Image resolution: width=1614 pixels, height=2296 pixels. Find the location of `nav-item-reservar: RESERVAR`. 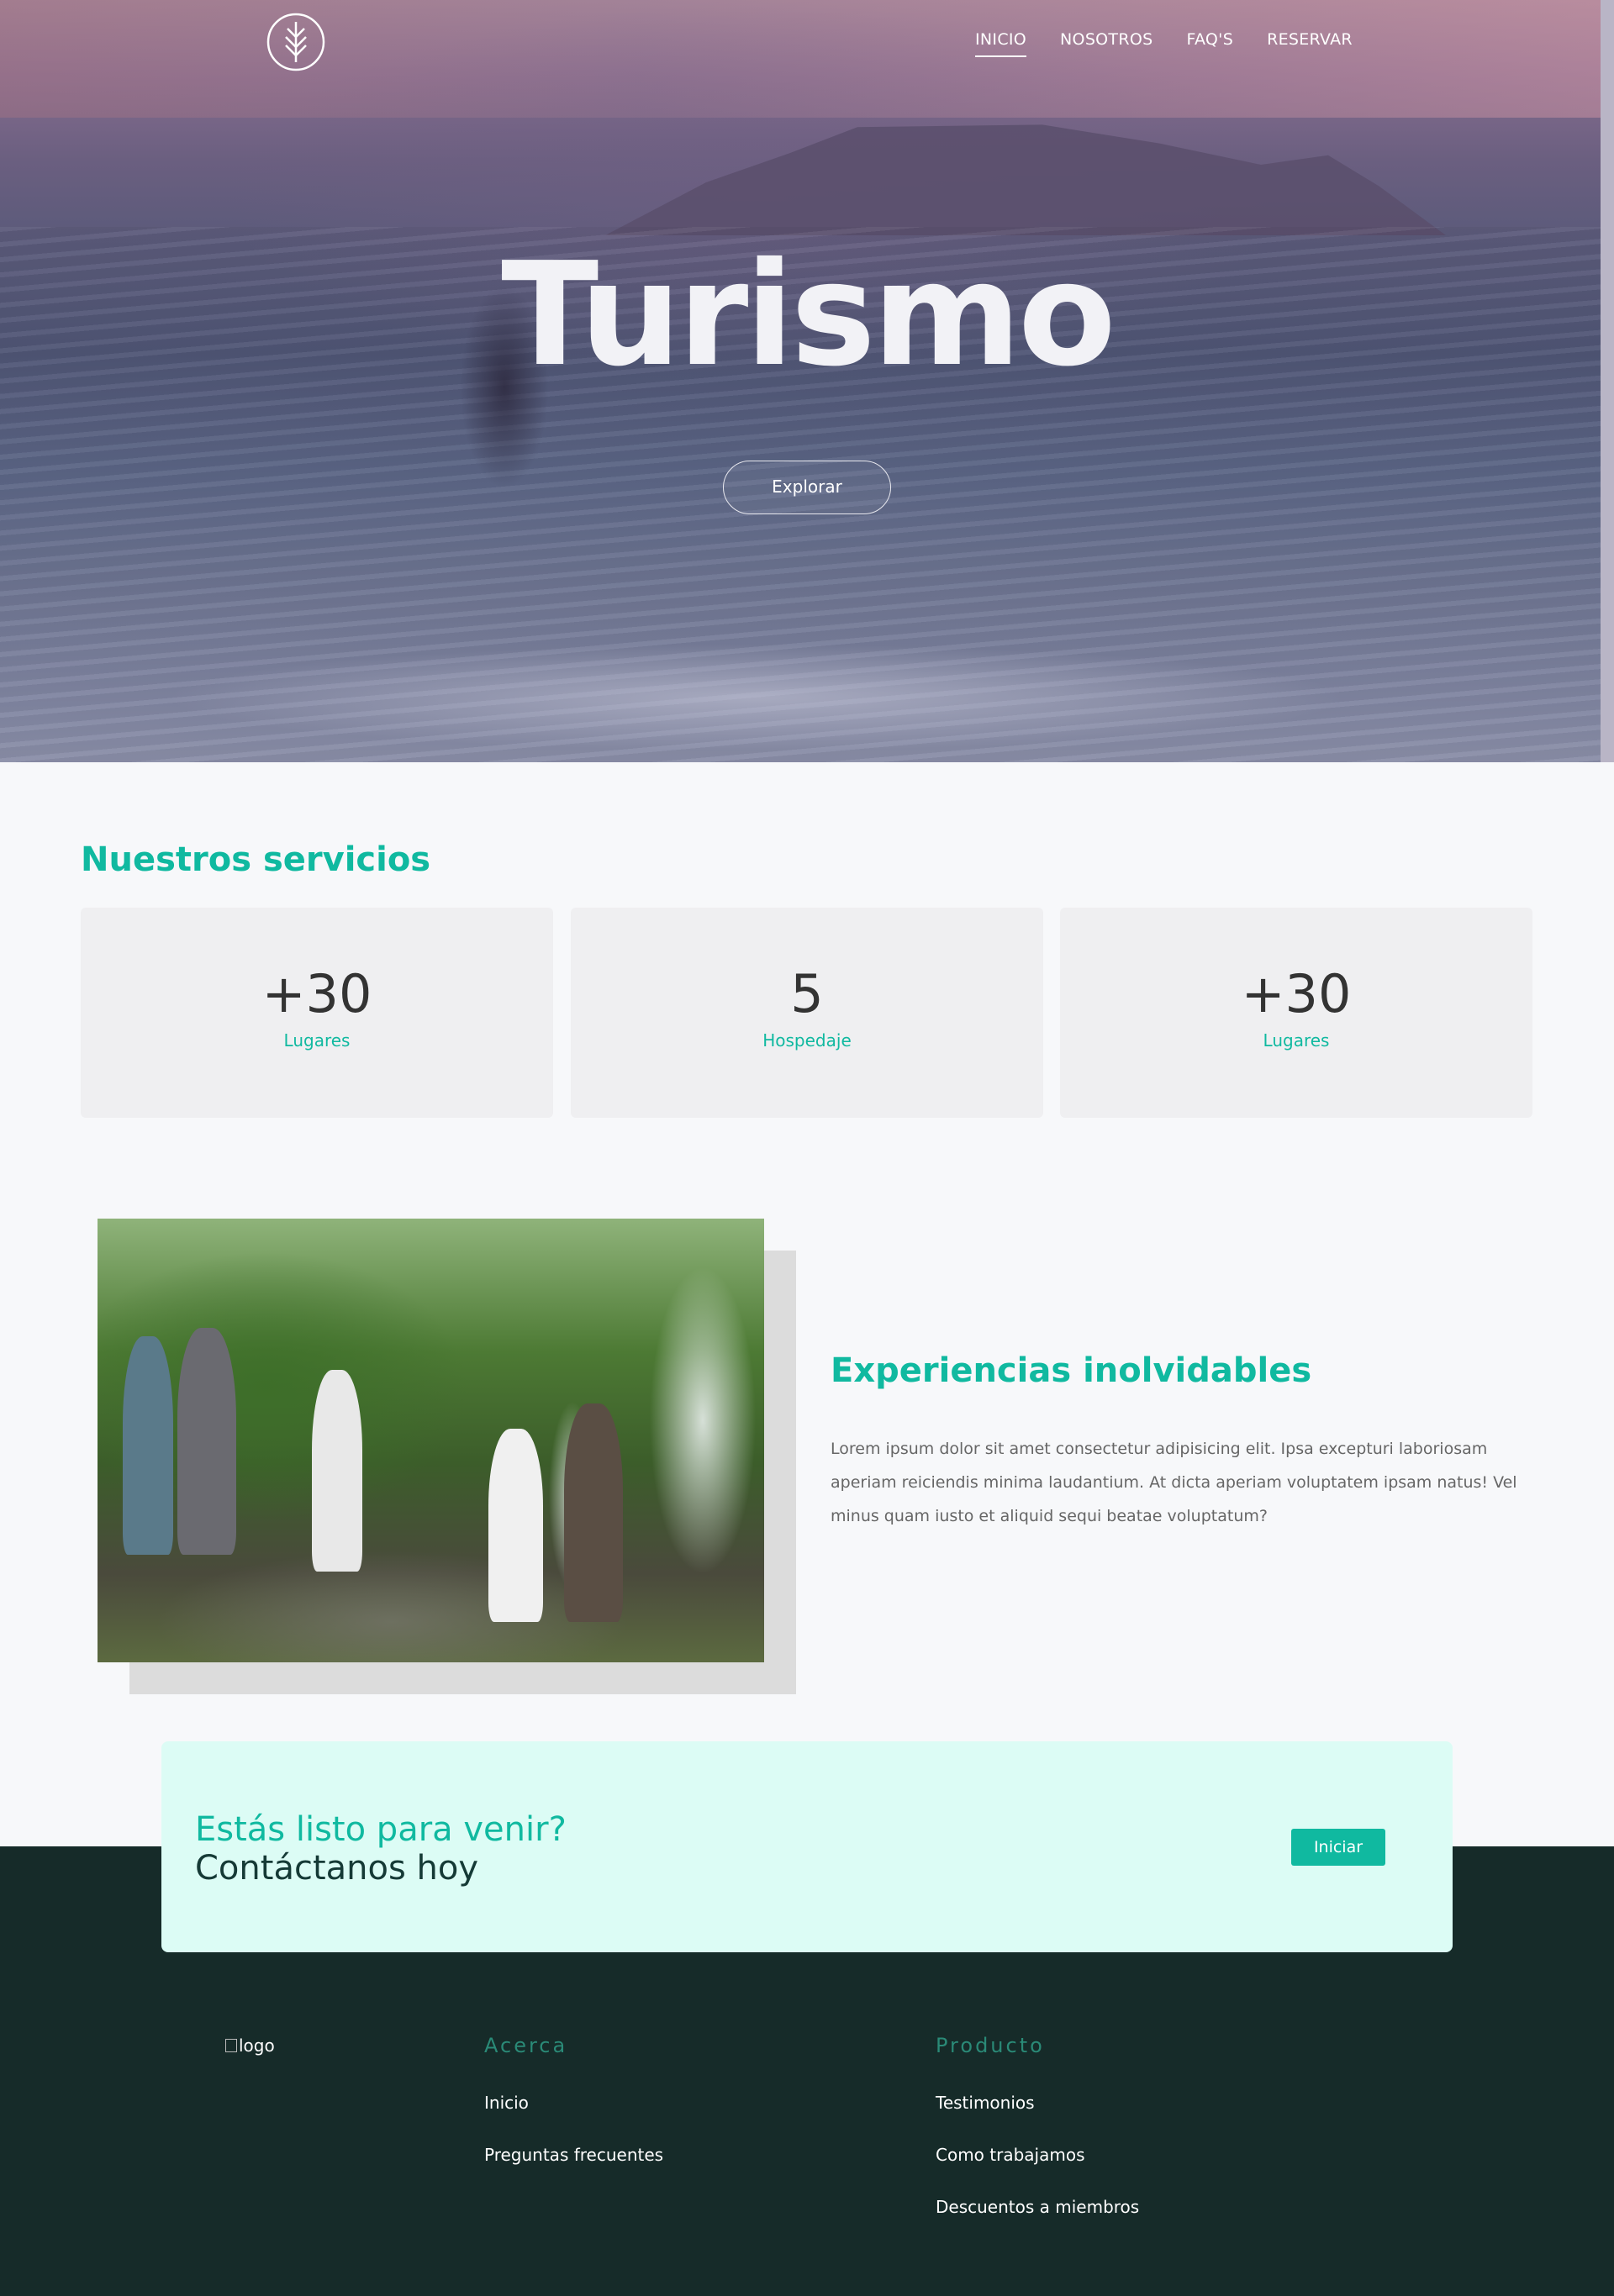

nav-item-reservar: RESERVAR is located at coordinates (1310, 43).